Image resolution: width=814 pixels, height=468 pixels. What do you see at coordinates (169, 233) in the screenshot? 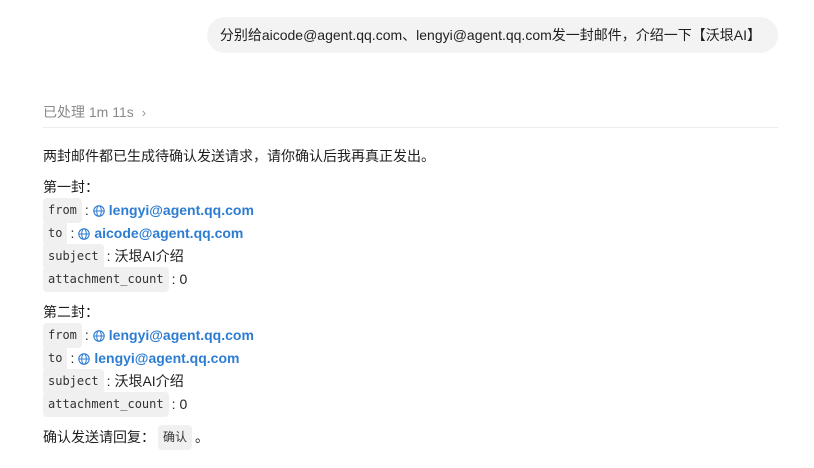
I see `email-link-text: aicode@agent.qq.com` at bounding box center [169, 233].